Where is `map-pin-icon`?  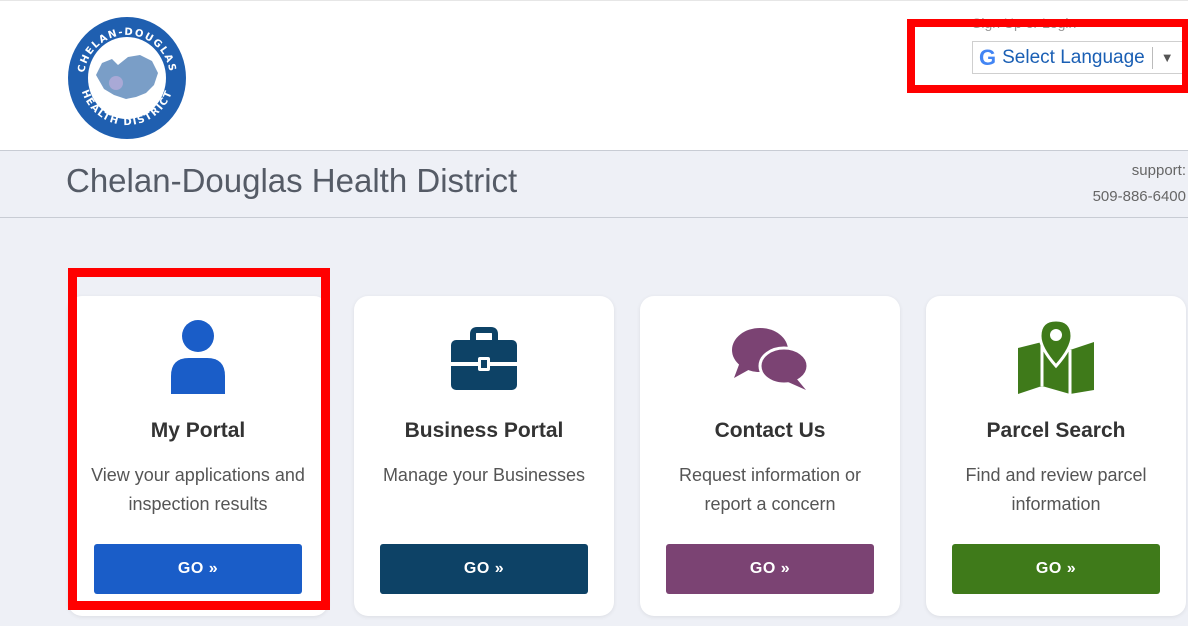
map-pin-icon is located at coordinates (1056, 356).